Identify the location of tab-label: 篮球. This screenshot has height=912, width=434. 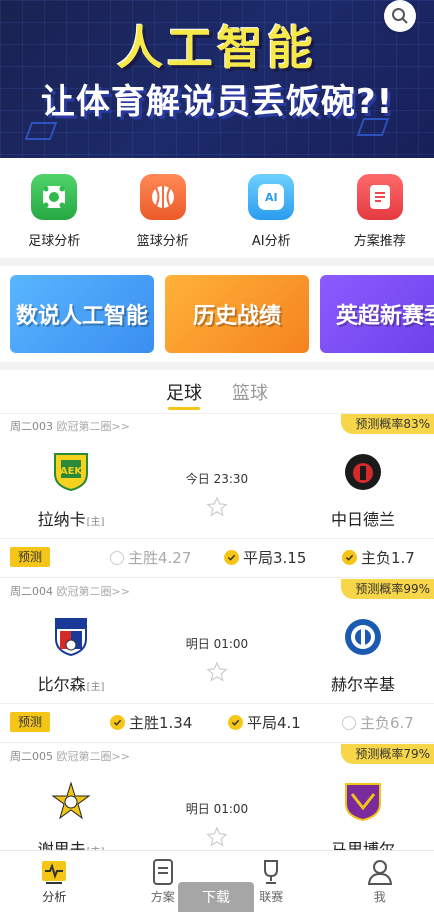
(250, 393).